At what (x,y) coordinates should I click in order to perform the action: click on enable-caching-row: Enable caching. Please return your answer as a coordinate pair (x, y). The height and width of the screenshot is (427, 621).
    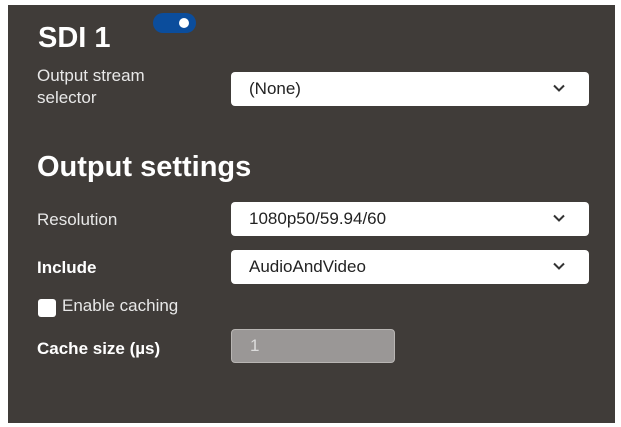
    Looking at the image, I should click on (108, 306).